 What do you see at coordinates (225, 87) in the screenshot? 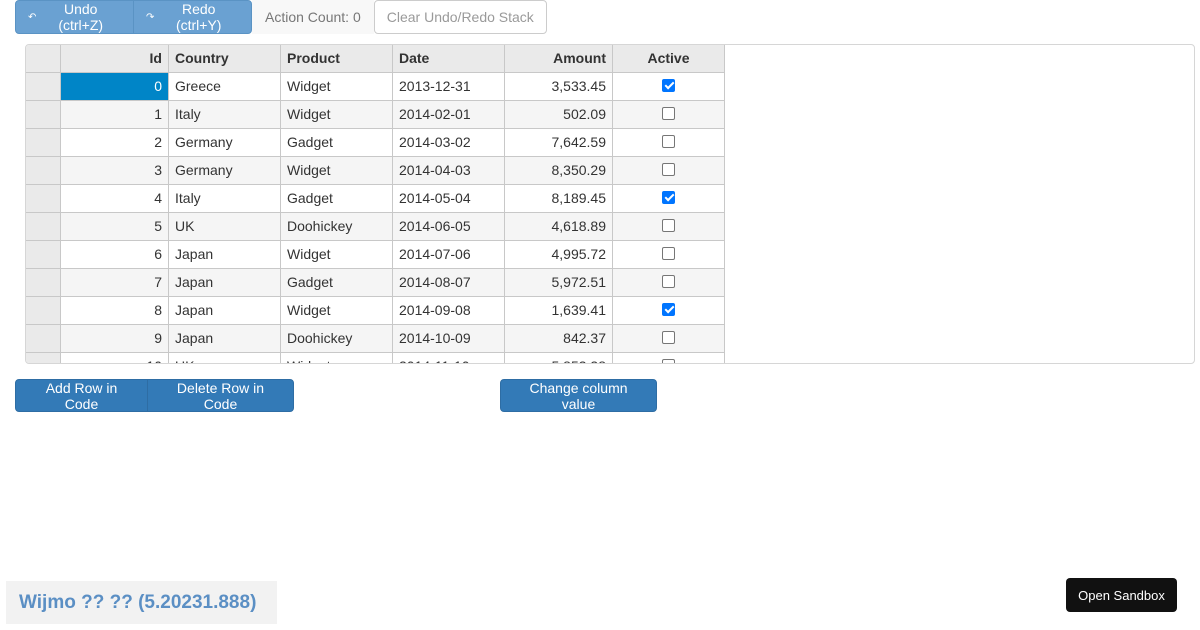
I see `cell-country: Greece` at bounding box center [225, 87].